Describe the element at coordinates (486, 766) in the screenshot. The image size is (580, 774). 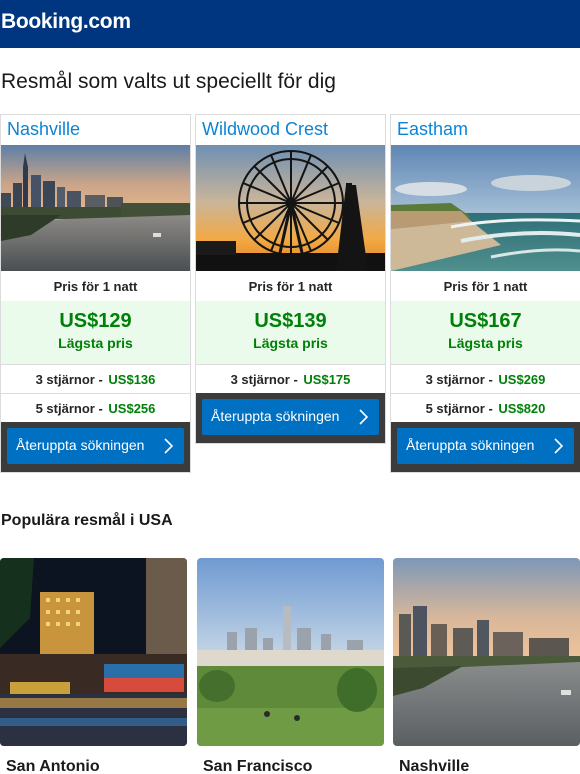
I see `destination-name: Nashville` at that location.